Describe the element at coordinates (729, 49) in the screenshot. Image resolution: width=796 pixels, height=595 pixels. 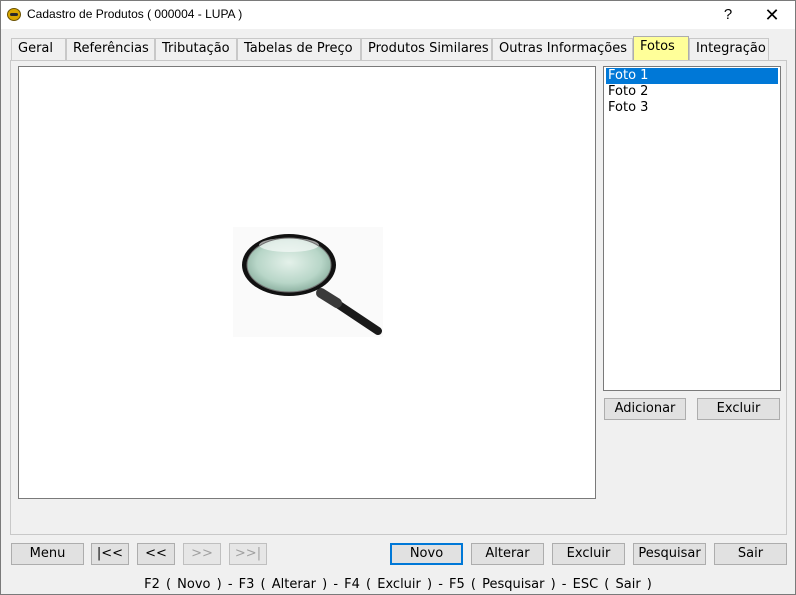
I see `tab-integracao: Integração` at that location.